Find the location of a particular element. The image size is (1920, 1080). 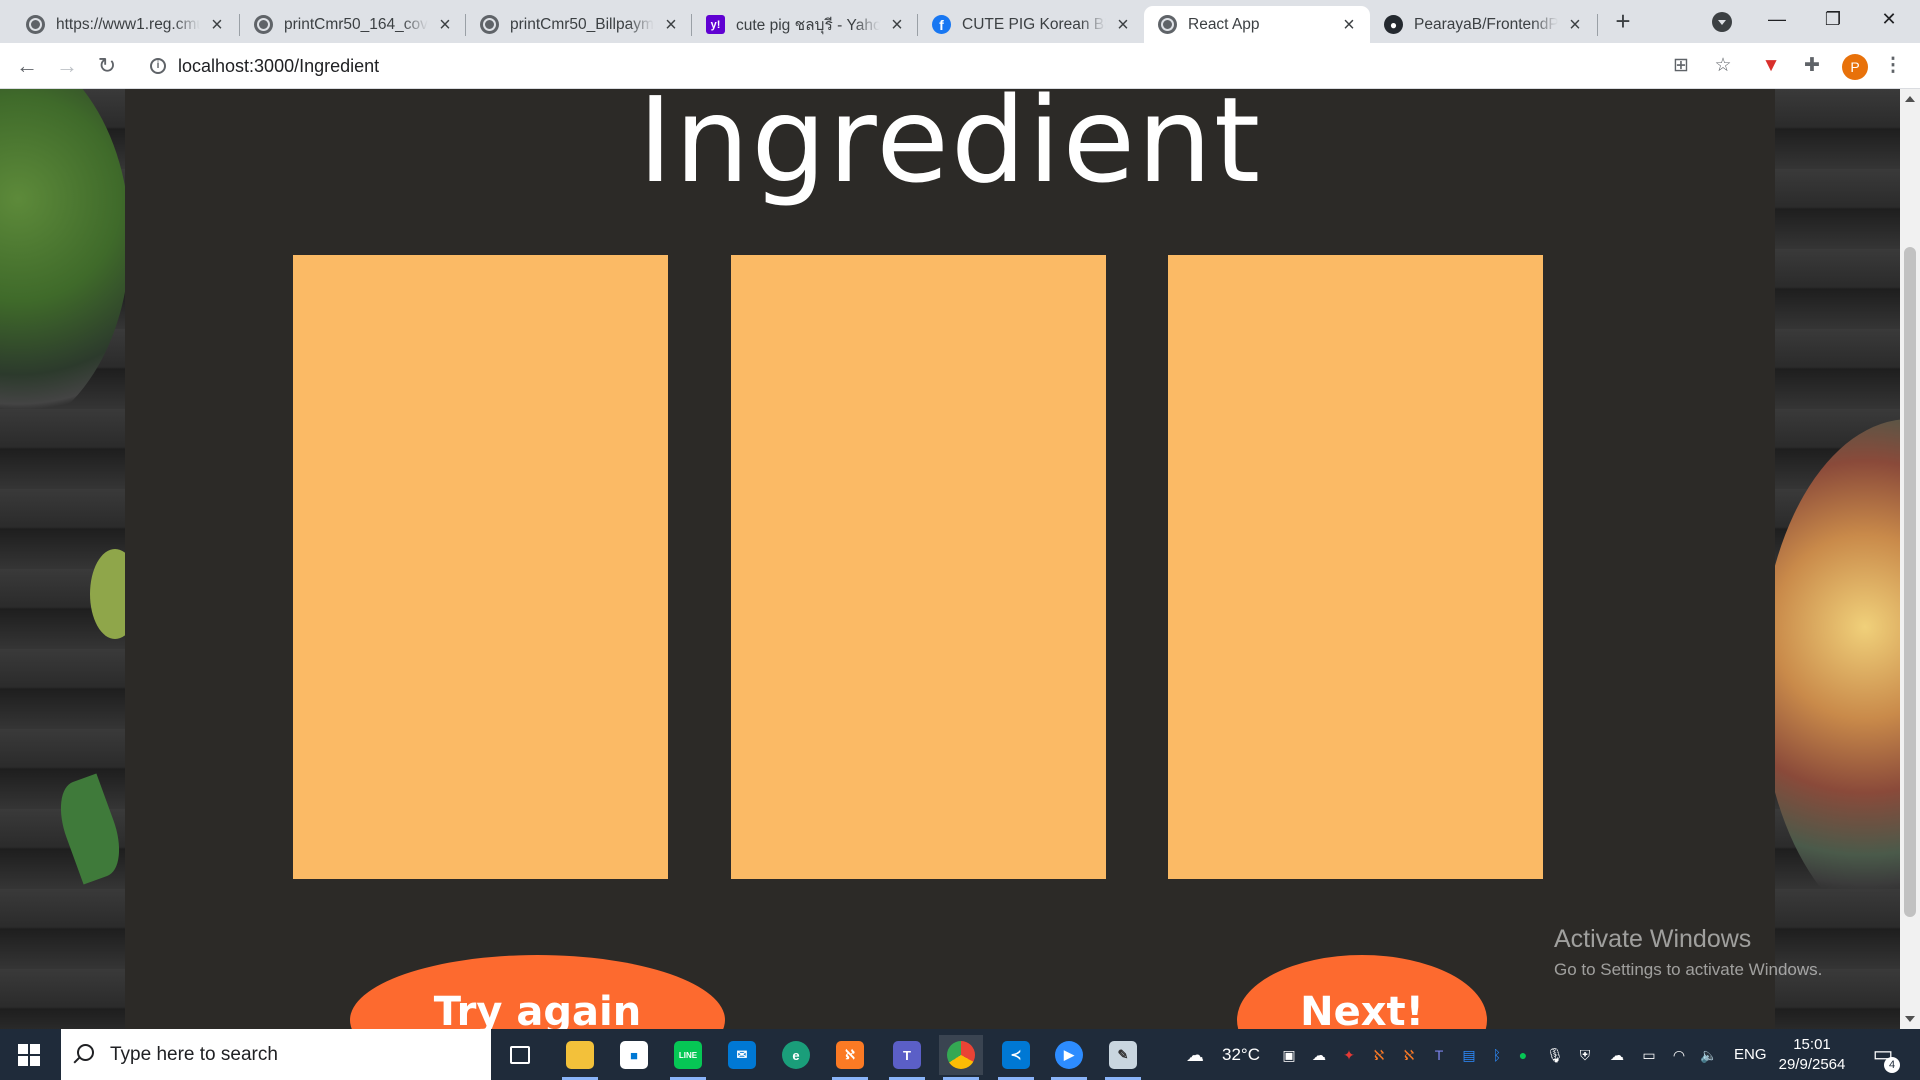

site-info-icon: i is located at coordinates (158, 66).